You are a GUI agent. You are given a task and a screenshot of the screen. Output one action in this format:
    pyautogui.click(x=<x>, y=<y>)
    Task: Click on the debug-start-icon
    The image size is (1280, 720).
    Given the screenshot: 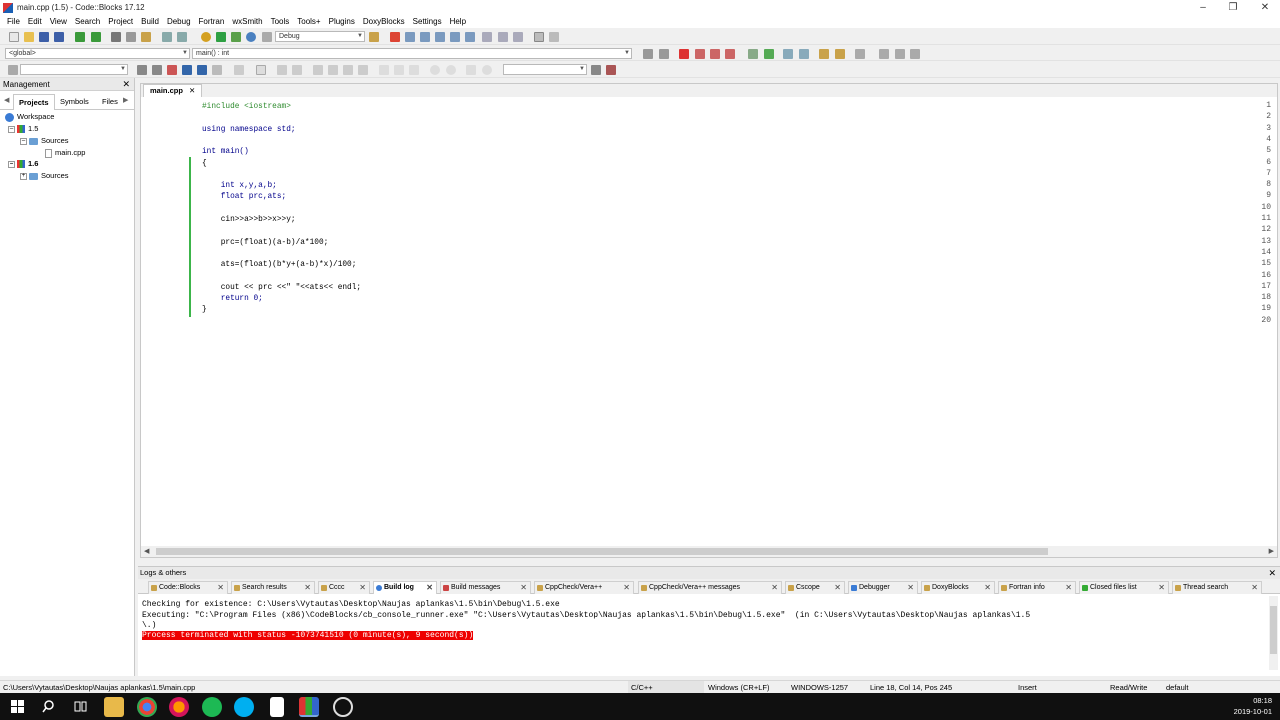 What is the action you would take?
    pyautogui.click(x=395, y=37)
    